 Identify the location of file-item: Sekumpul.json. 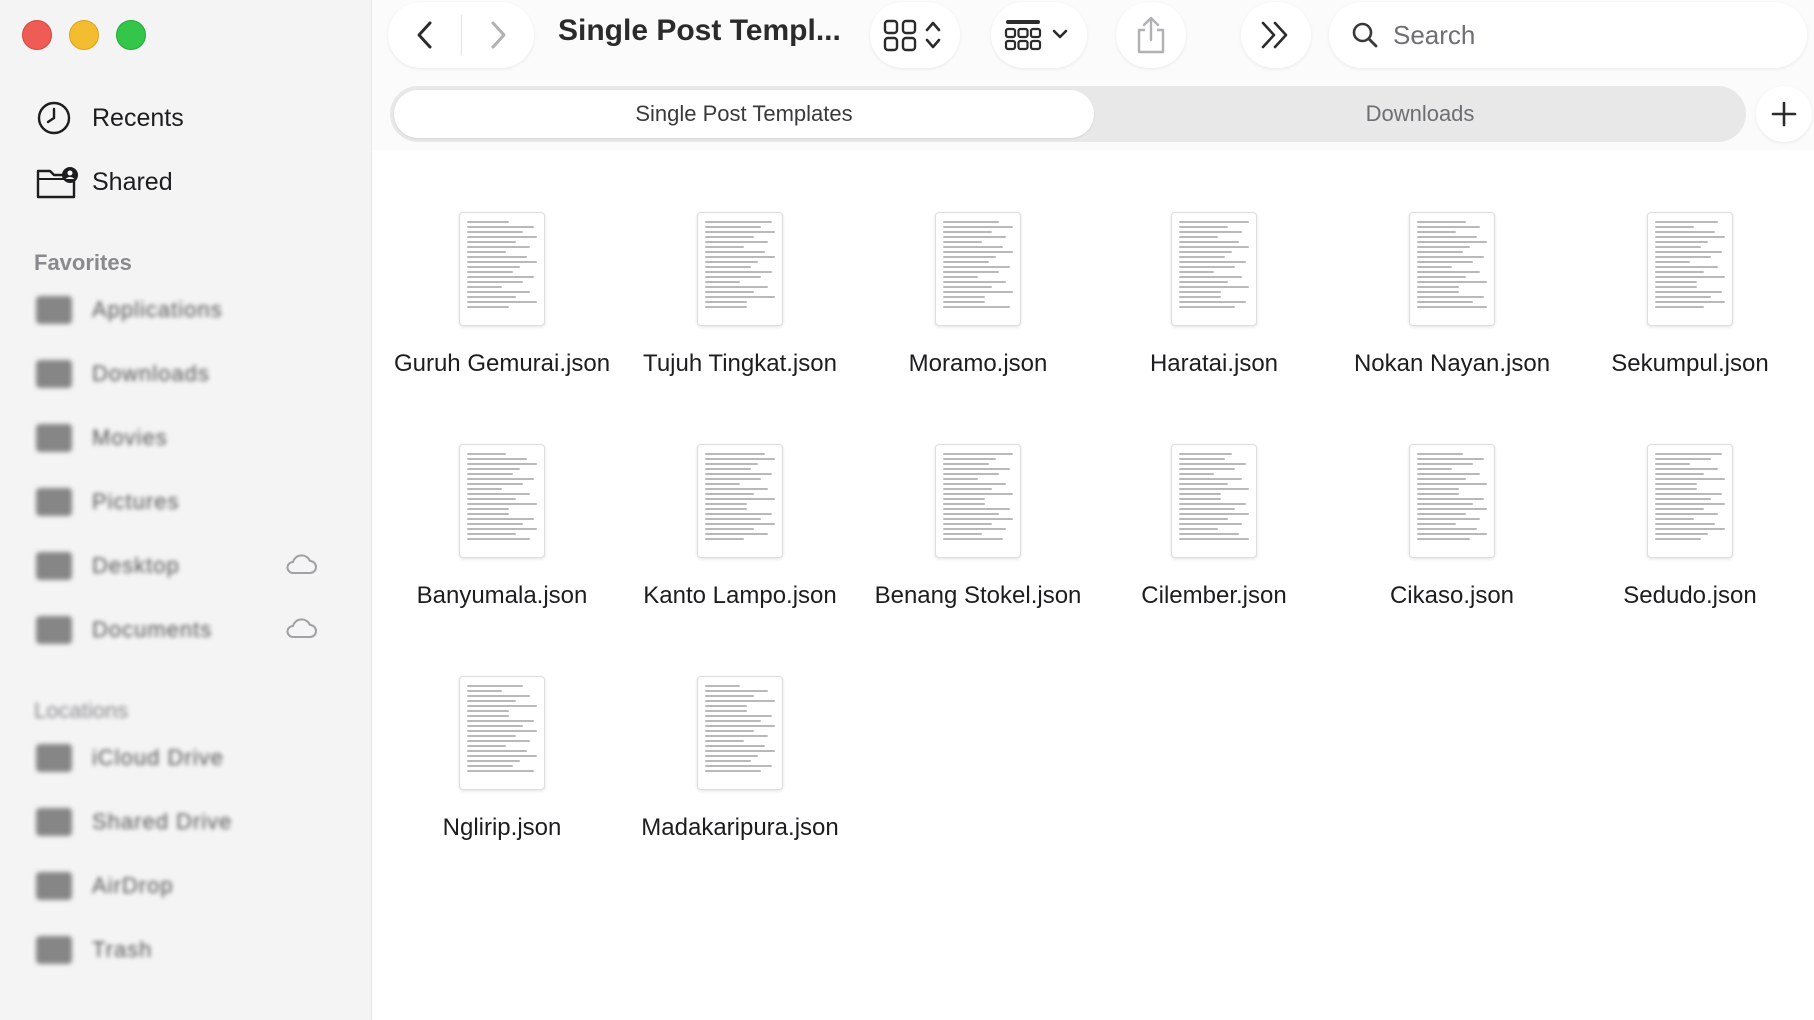
(1690, 296).